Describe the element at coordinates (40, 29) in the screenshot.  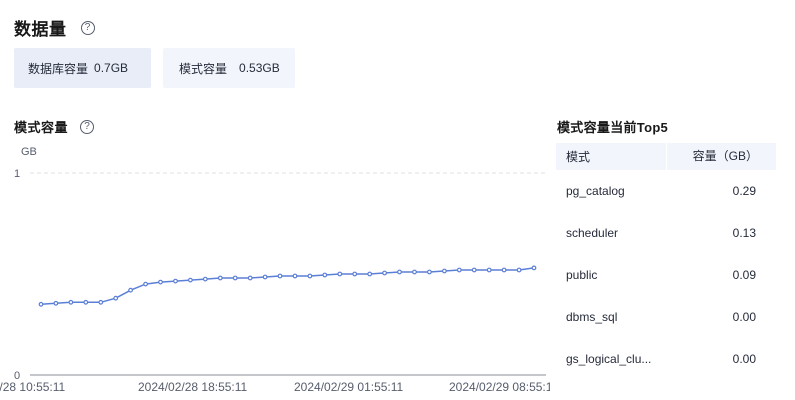
I see `page-title: 数据量` at that location.